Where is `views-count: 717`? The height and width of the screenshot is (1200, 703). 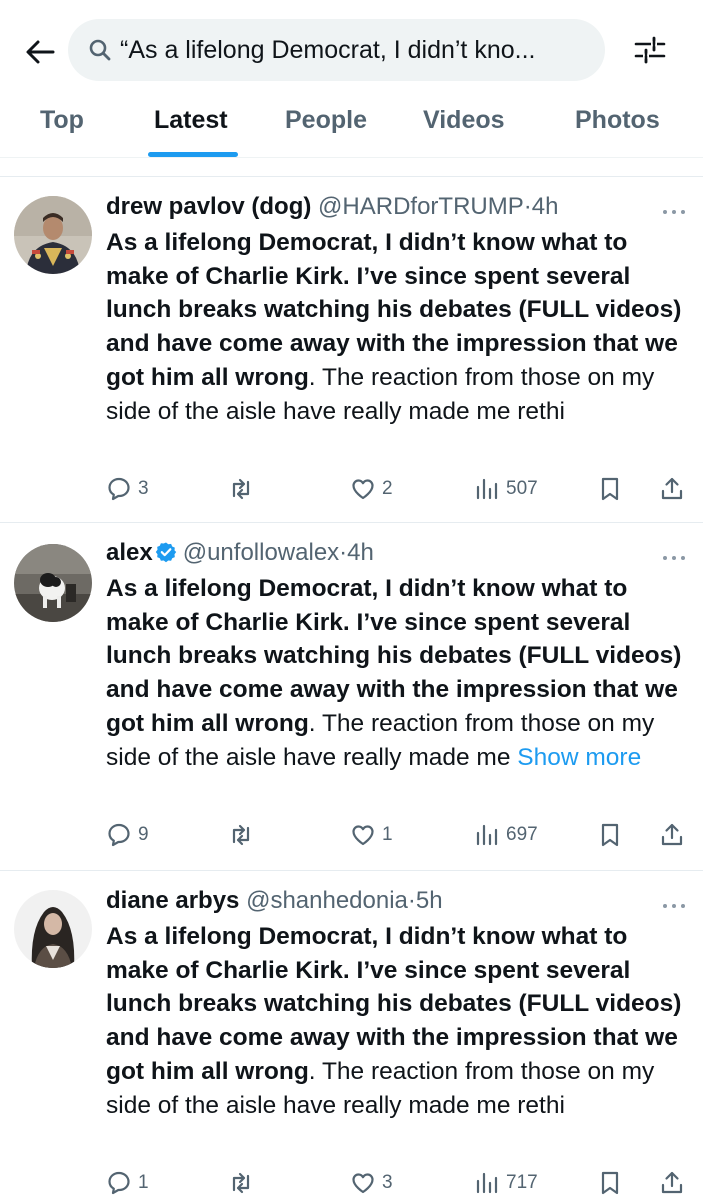
views-count: 717 is located at coordinates (522, 1182).